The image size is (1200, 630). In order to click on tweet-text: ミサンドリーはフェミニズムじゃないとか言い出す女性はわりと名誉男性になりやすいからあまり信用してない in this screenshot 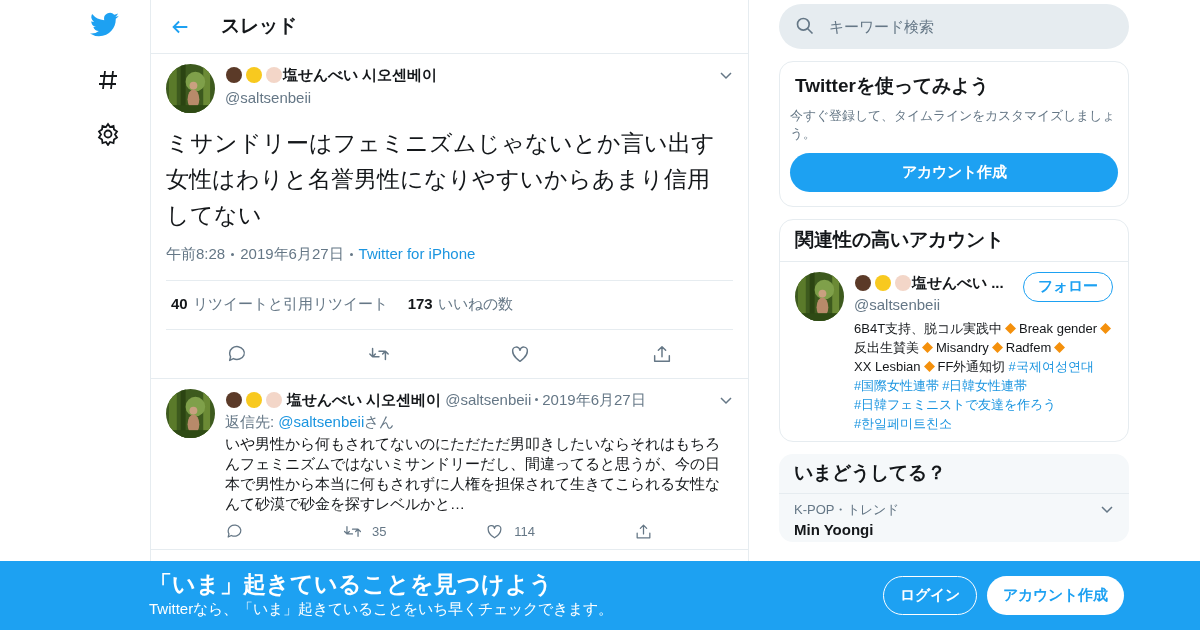, I will do `click(441, 179)`.